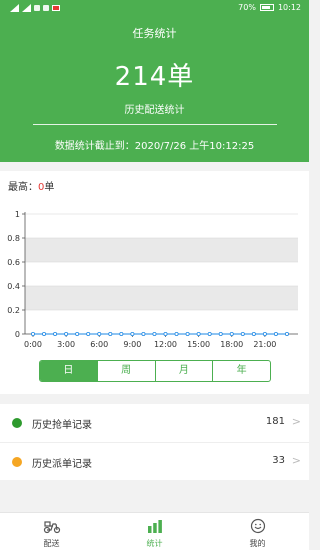 The width and height of the screenshot is (320, 550). Describe the element at coordinates (154, 77) in the screenshot. I see `total-orders: 214单` at that location.